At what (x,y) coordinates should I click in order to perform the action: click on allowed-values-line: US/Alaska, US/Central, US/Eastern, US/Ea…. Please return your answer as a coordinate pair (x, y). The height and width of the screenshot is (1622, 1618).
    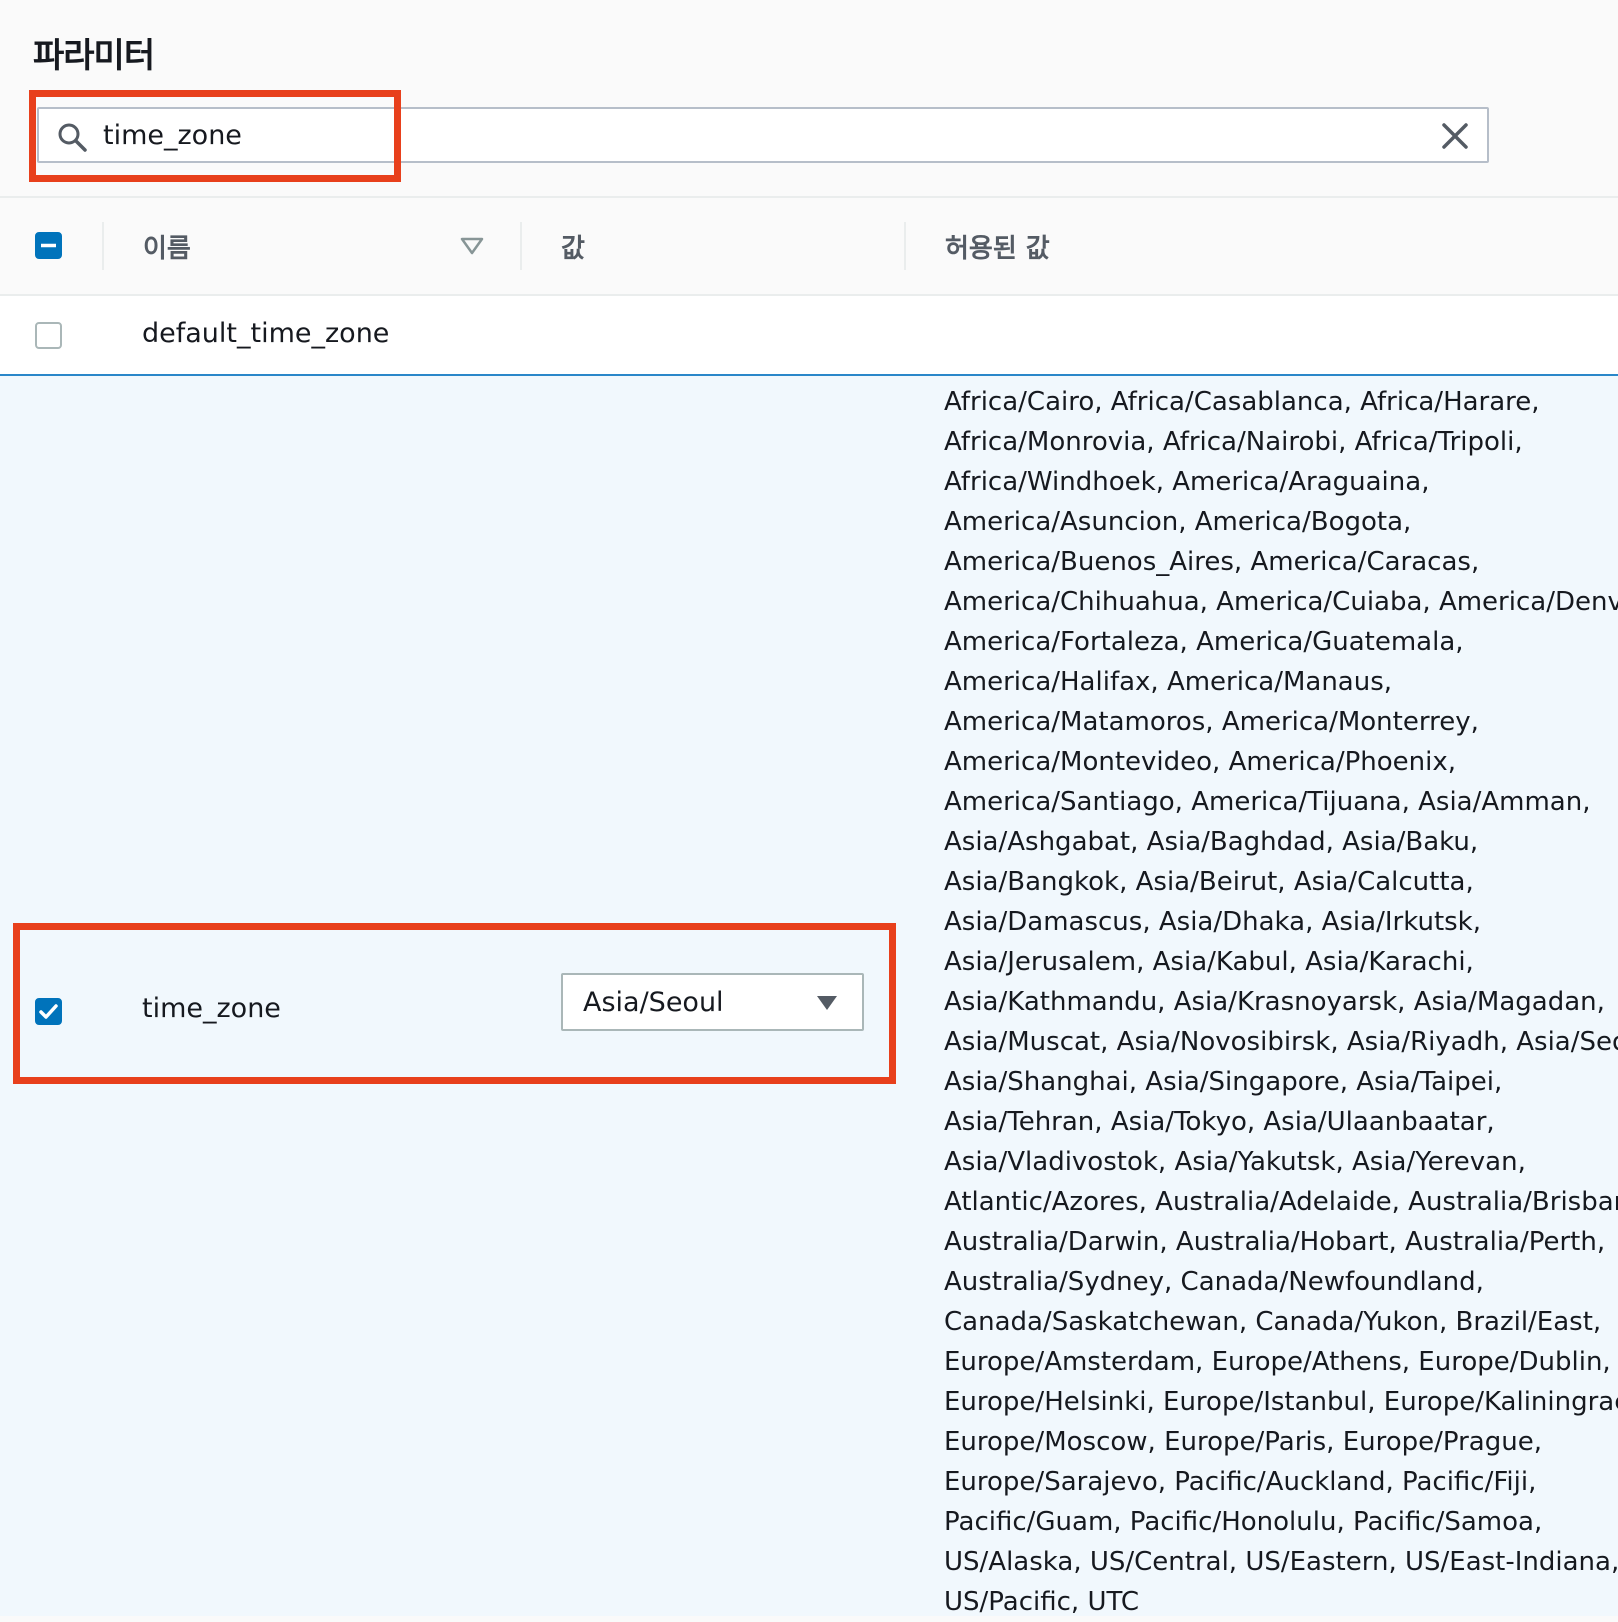
    Looking at the image, I should click on (1281, 1562).